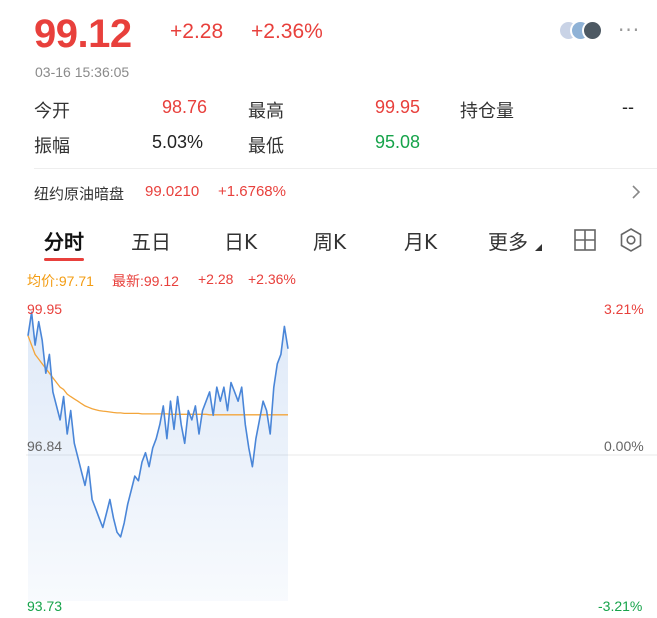 This screenshot has height=618, width=657. What do you see at coordinates (45, 309) in the screenshot?
I see `axis-left-max: 99.95` at bounding box center [45, 309].